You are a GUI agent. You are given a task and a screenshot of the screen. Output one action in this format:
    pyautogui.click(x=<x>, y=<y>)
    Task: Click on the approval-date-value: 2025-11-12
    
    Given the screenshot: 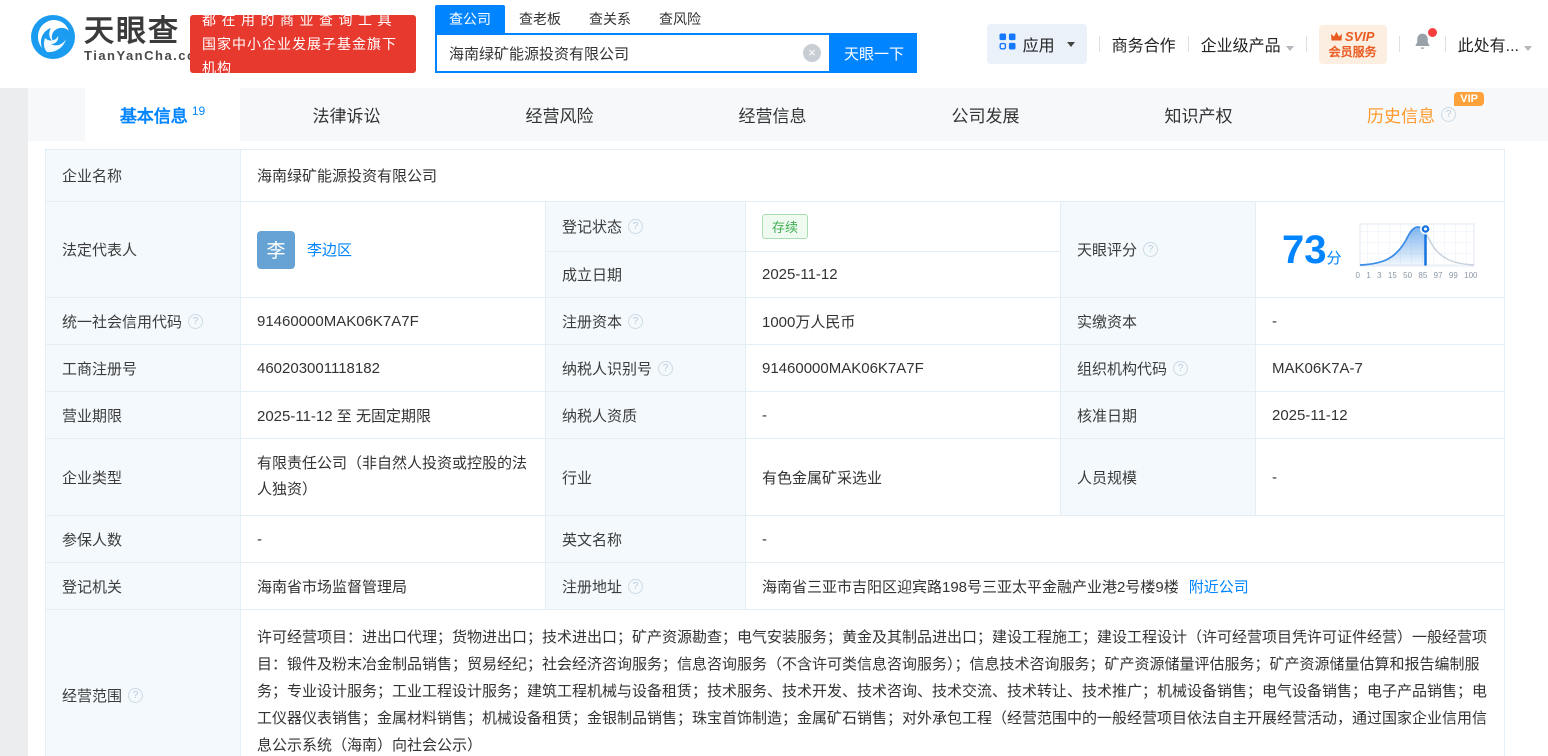 What is the action you would take?
    pyautogui.click(x=1380, y=415)
    